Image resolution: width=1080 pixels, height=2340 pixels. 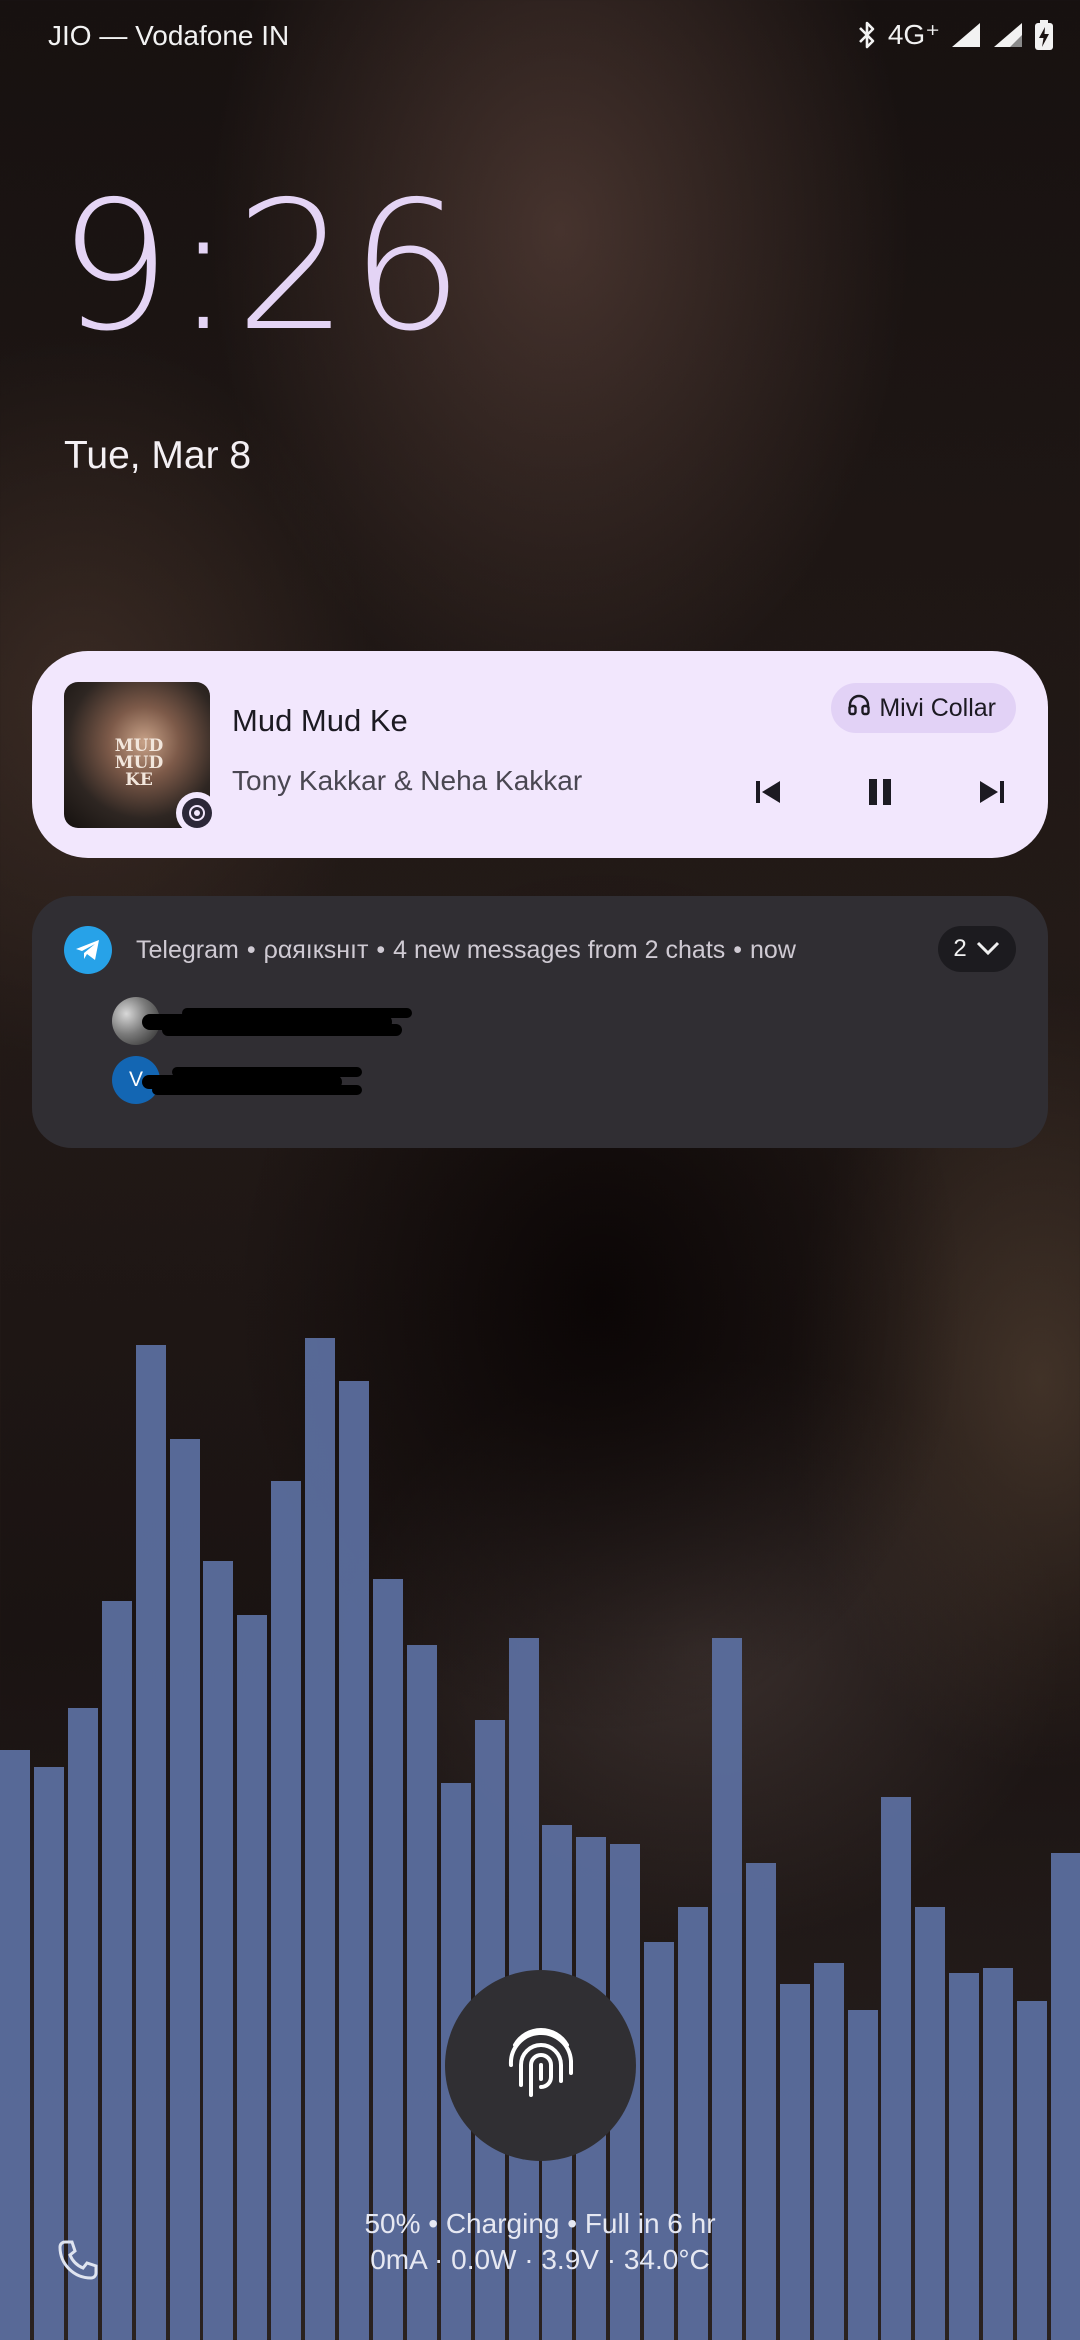 What do you see at coordinates (139, 763) in the screenshot?
I see `album-art-title: MUD MUD KE` at bounding box center [139, 763].